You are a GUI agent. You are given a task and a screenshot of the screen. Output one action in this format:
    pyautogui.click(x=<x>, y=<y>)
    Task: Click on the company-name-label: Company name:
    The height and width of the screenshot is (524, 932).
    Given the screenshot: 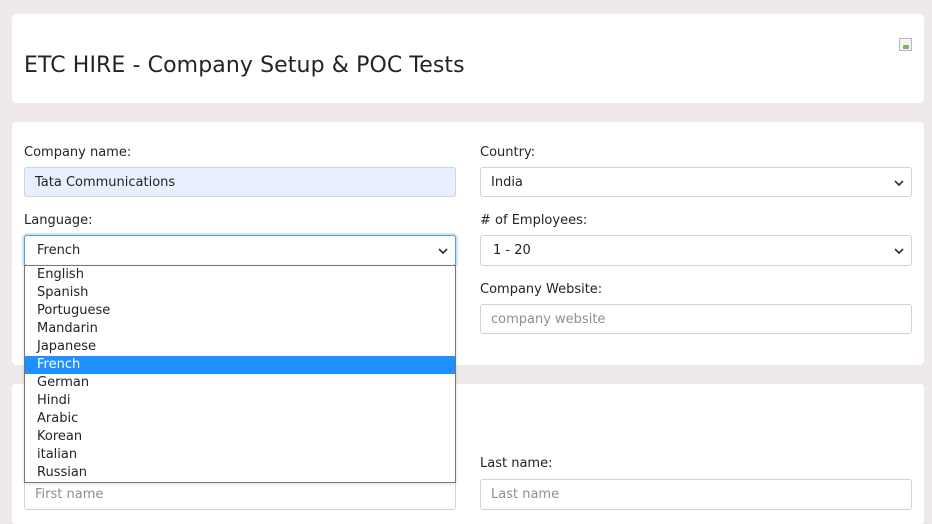 What is the action you would take?
    pyautogui.click(x=78, y=152)
    